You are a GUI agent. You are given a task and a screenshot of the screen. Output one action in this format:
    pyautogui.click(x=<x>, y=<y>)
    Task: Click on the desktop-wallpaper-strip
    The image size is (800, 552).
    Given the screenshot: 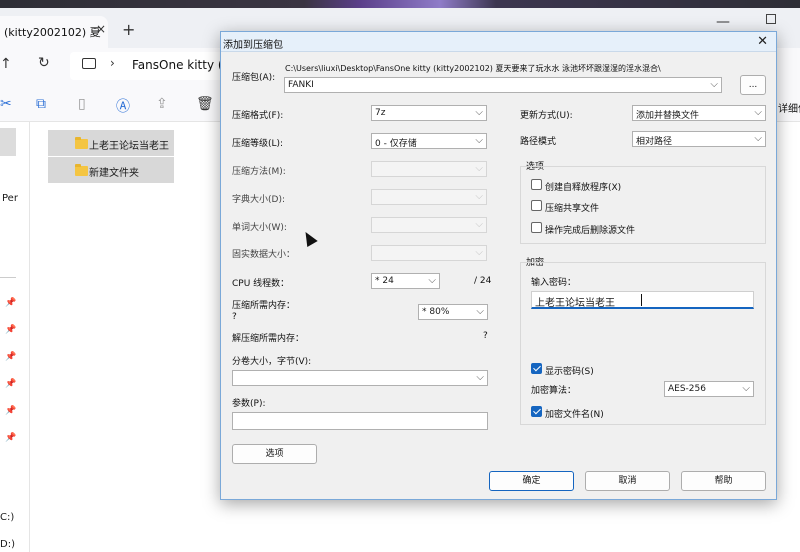 What is the action you would take?
    pyautogui.click(x=400, y=4)
    